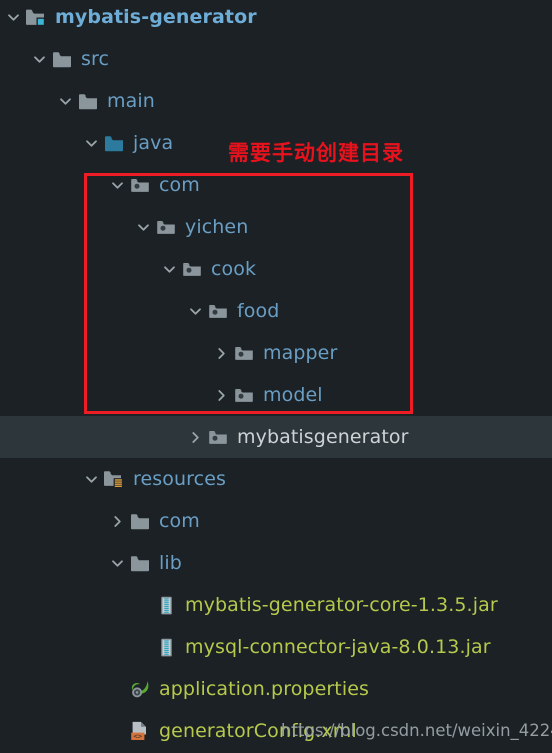 The width and height of the screenshot is (552, 753). I want to click on tree-row-label: mybatis-generator-core-1.3.5.jar, so click(341, 605).